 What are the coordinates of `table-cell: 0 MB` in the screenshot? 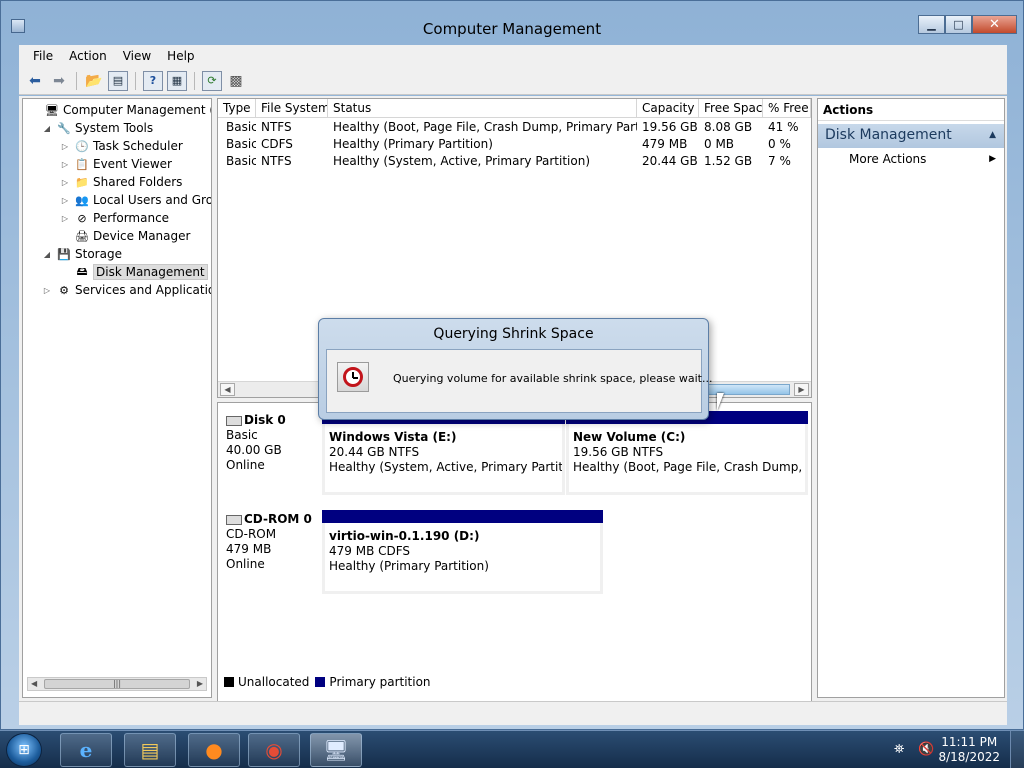 It's located at (719, 144).